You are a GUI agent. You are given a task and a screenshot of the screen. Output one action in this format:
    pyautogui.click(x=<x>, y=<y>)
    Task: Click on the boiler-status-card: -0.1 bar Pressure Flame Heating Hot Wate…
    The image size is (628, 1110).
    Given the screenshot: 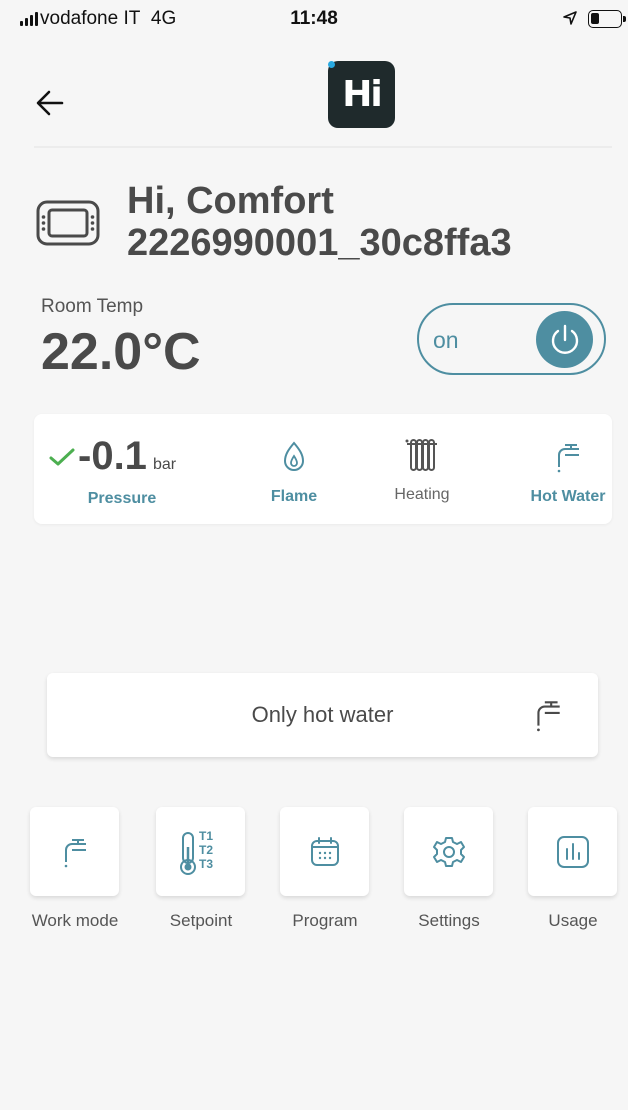 What is the action you would take?
    pyautogui.click(x=323, y=469)
    